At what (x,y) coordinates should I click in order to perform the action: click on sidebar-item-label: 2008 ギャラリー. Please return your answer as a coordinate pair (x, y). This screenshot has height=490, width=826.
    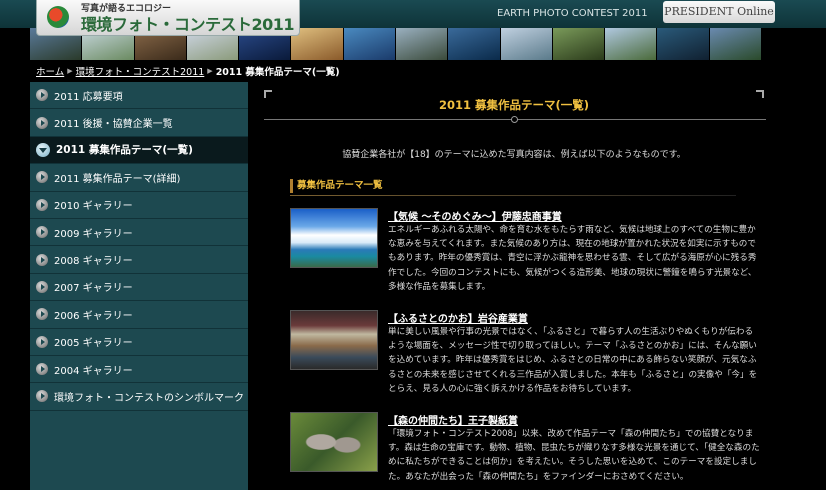
    Looking at the image, I should click on (93, 262).